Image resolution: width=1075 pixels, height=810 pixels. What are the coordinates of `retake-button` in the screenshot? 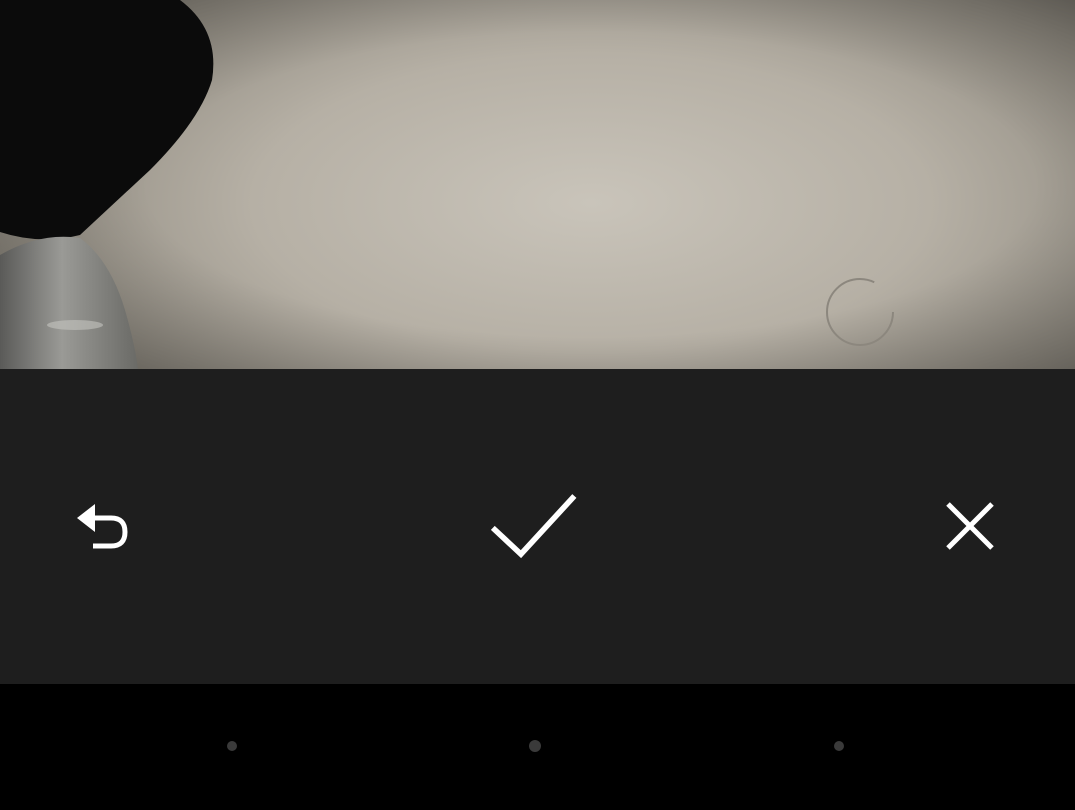 It's located at (101, 526).